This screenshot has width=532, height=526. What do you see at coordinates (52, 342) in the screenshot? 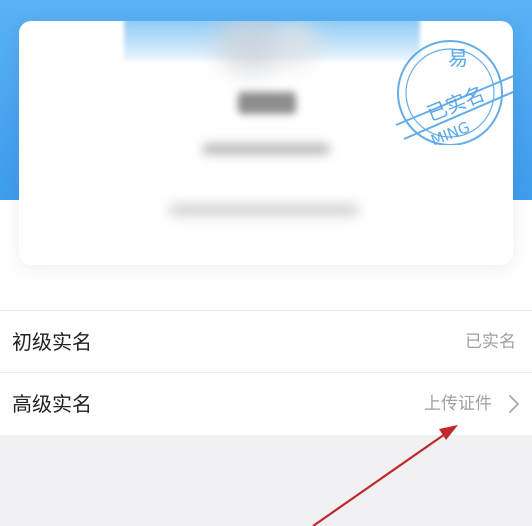
I see `row-label: 初级实名` at bounding box center [52, 342].